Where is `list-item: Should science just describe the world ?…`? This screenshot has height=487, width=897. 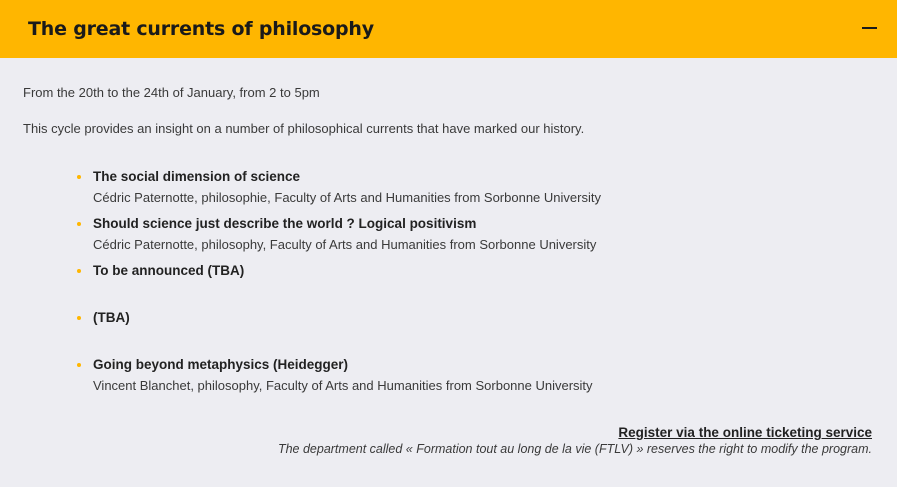
list-item: Should science just describe the world ?… is located at coordinates (435, 234).